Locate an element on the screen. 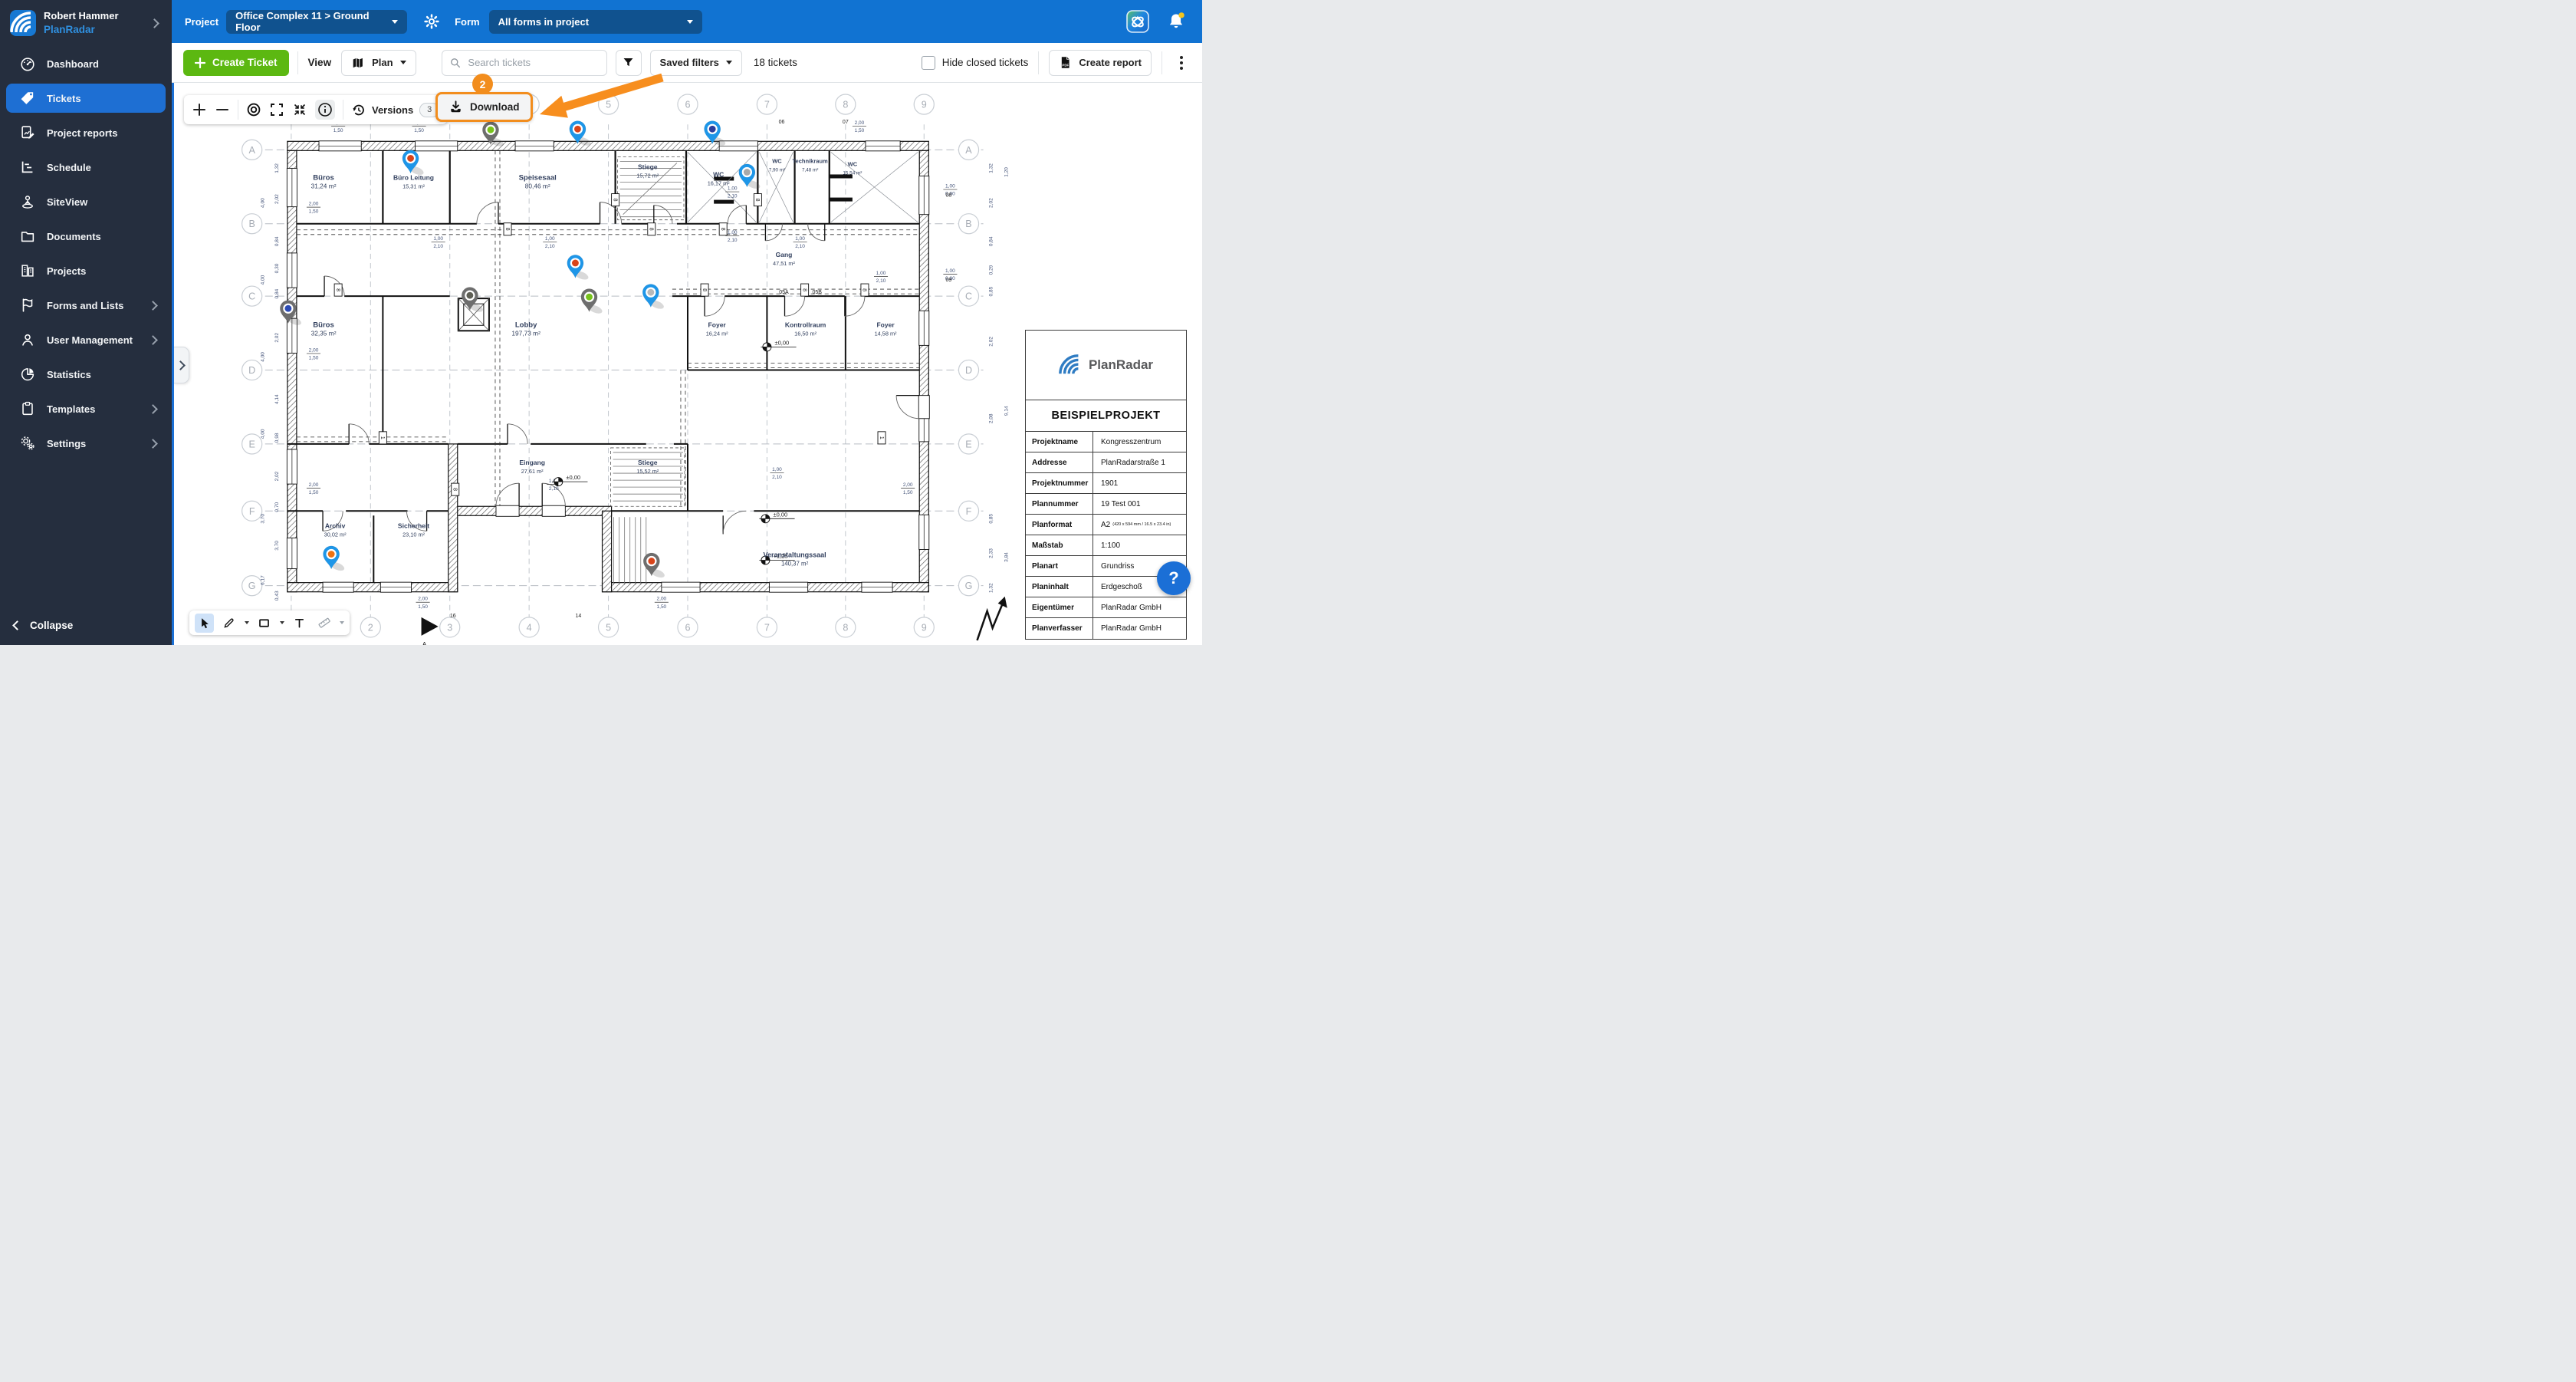  zoom-in-button is located at coordinates (199, 109).